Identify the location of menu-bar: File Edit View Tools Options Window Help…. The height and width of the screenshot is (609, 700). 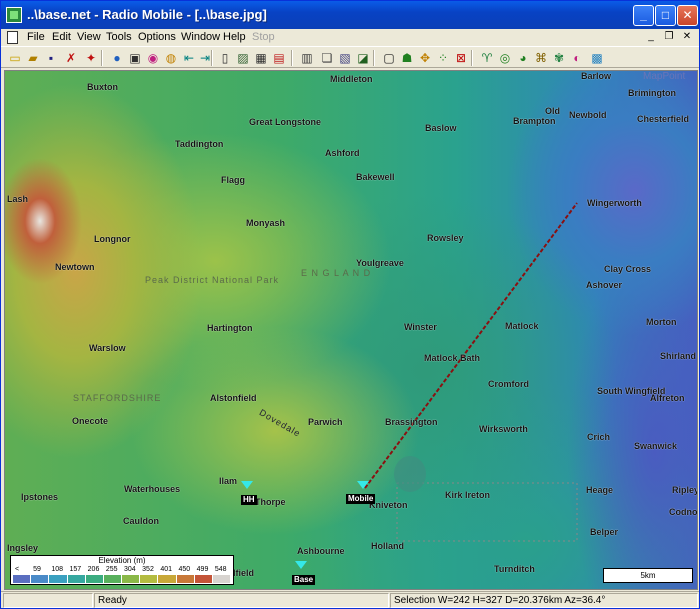
(350, 37).